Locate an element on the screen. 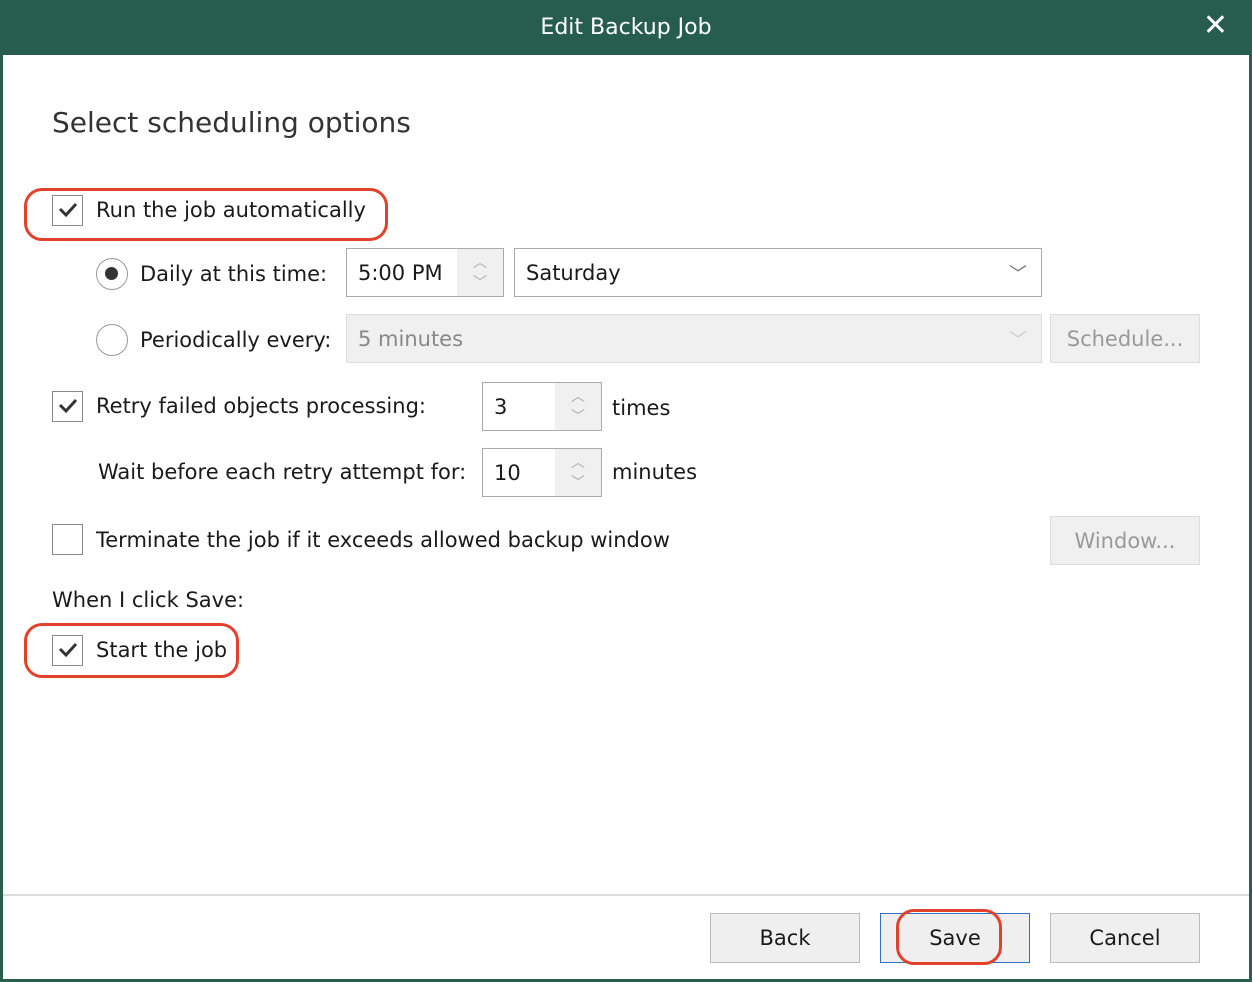 This screenshot has height=982, width=1252. time-input: 5:00 PM ︿ ﹀ is located at coordinates (425, 272).